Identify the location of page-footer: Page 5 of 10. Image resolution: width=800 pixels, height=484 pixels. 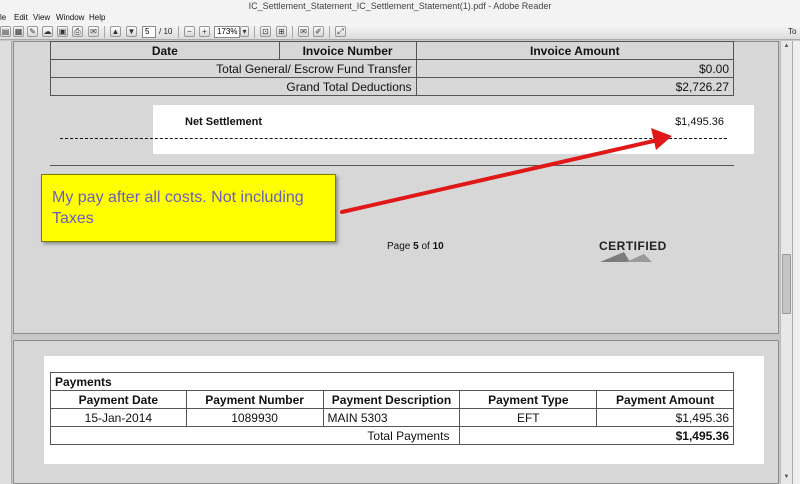
(415, 246).